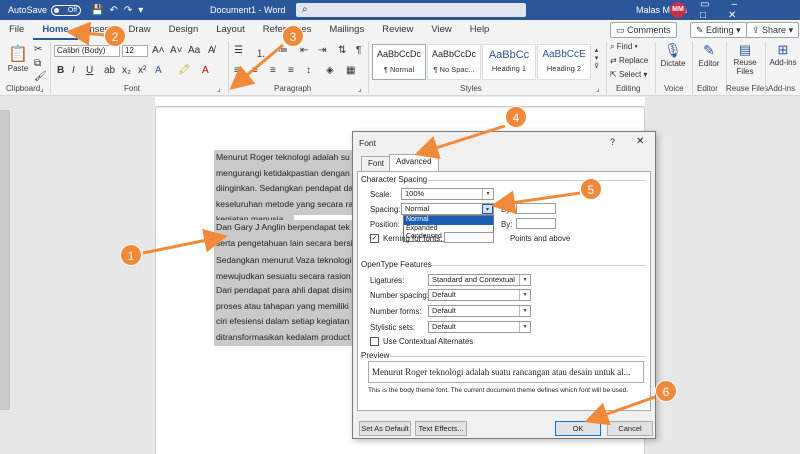  I want to click on paragraph-dialog-launcher-icon: ⌟, so click(360, 88).